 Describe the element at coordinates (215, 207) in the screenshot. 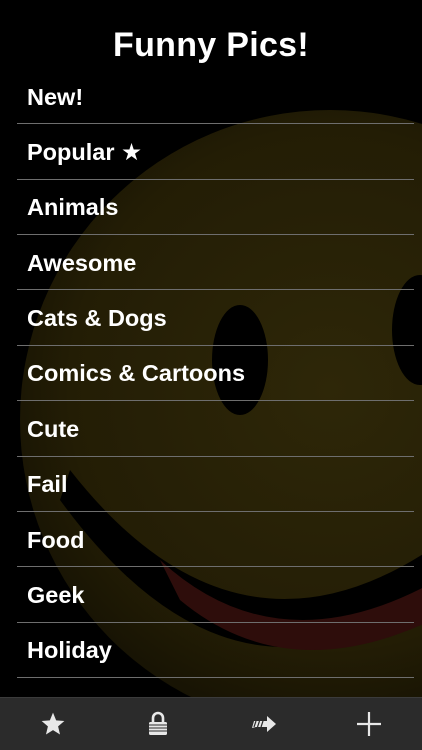

I see `category-item-animals: Animals` at that location.